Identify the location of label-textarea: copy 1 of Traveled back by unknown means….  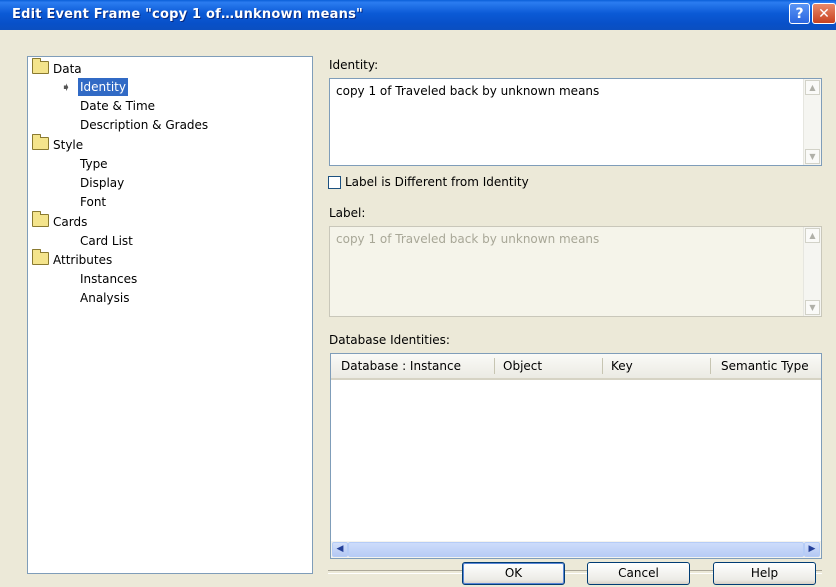
(575, 271).